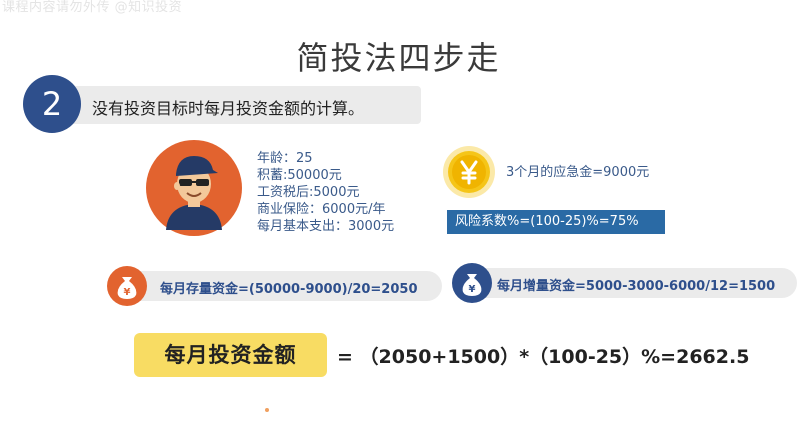 This screenshot has width=797, height=439. I want to click on profile-age: 年龄：25, so click(285, 158).